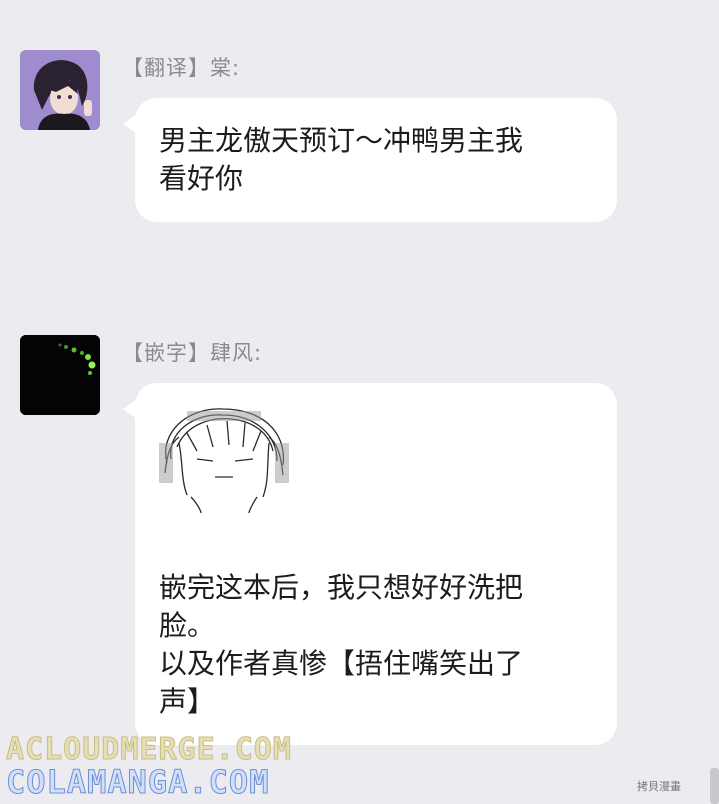 This screenshot has width=719, height=804. I want to click on watermark-text: COLAMANGA.COM, so click(137, 782).